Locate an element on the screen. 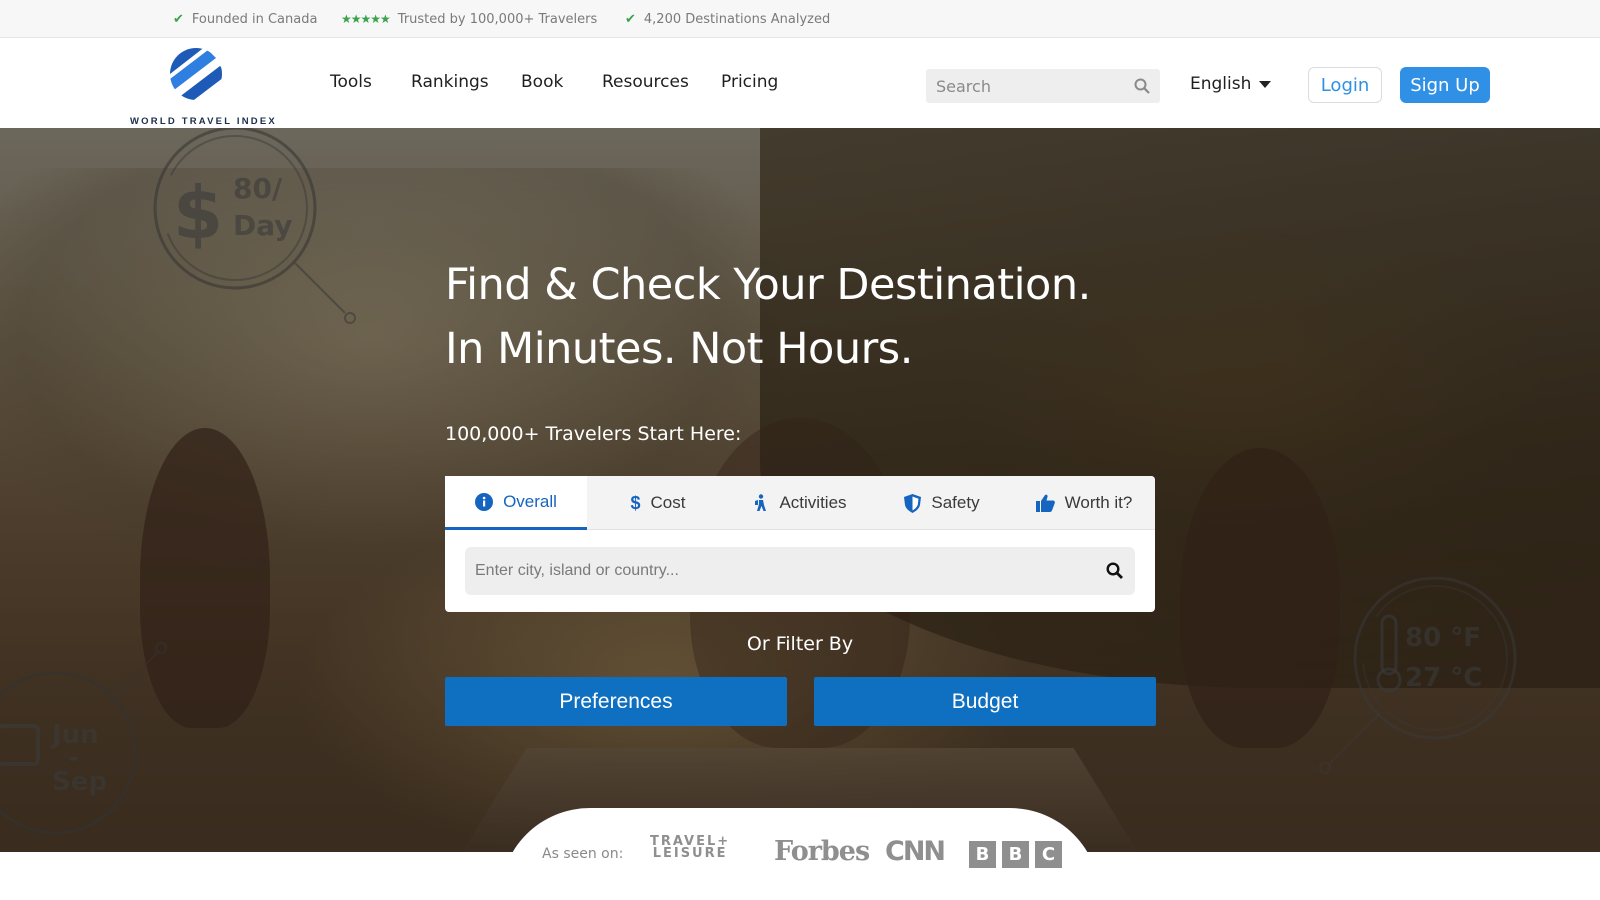 The image size is (1600, 900). thermometer-badge-icon: 80 °F 27 °C is located at coordinates (1418, 675).